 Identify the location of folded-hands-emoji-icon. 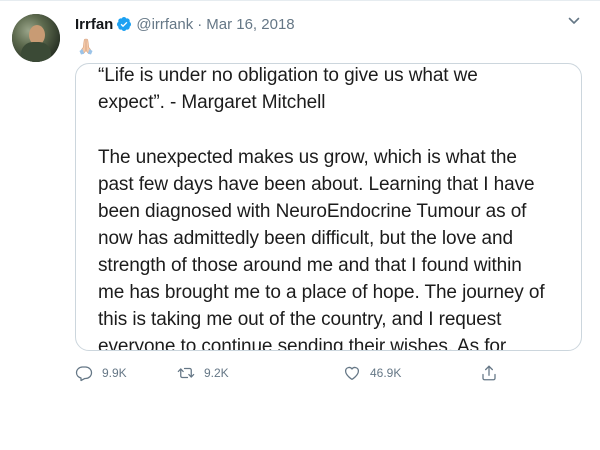
(86, 46).